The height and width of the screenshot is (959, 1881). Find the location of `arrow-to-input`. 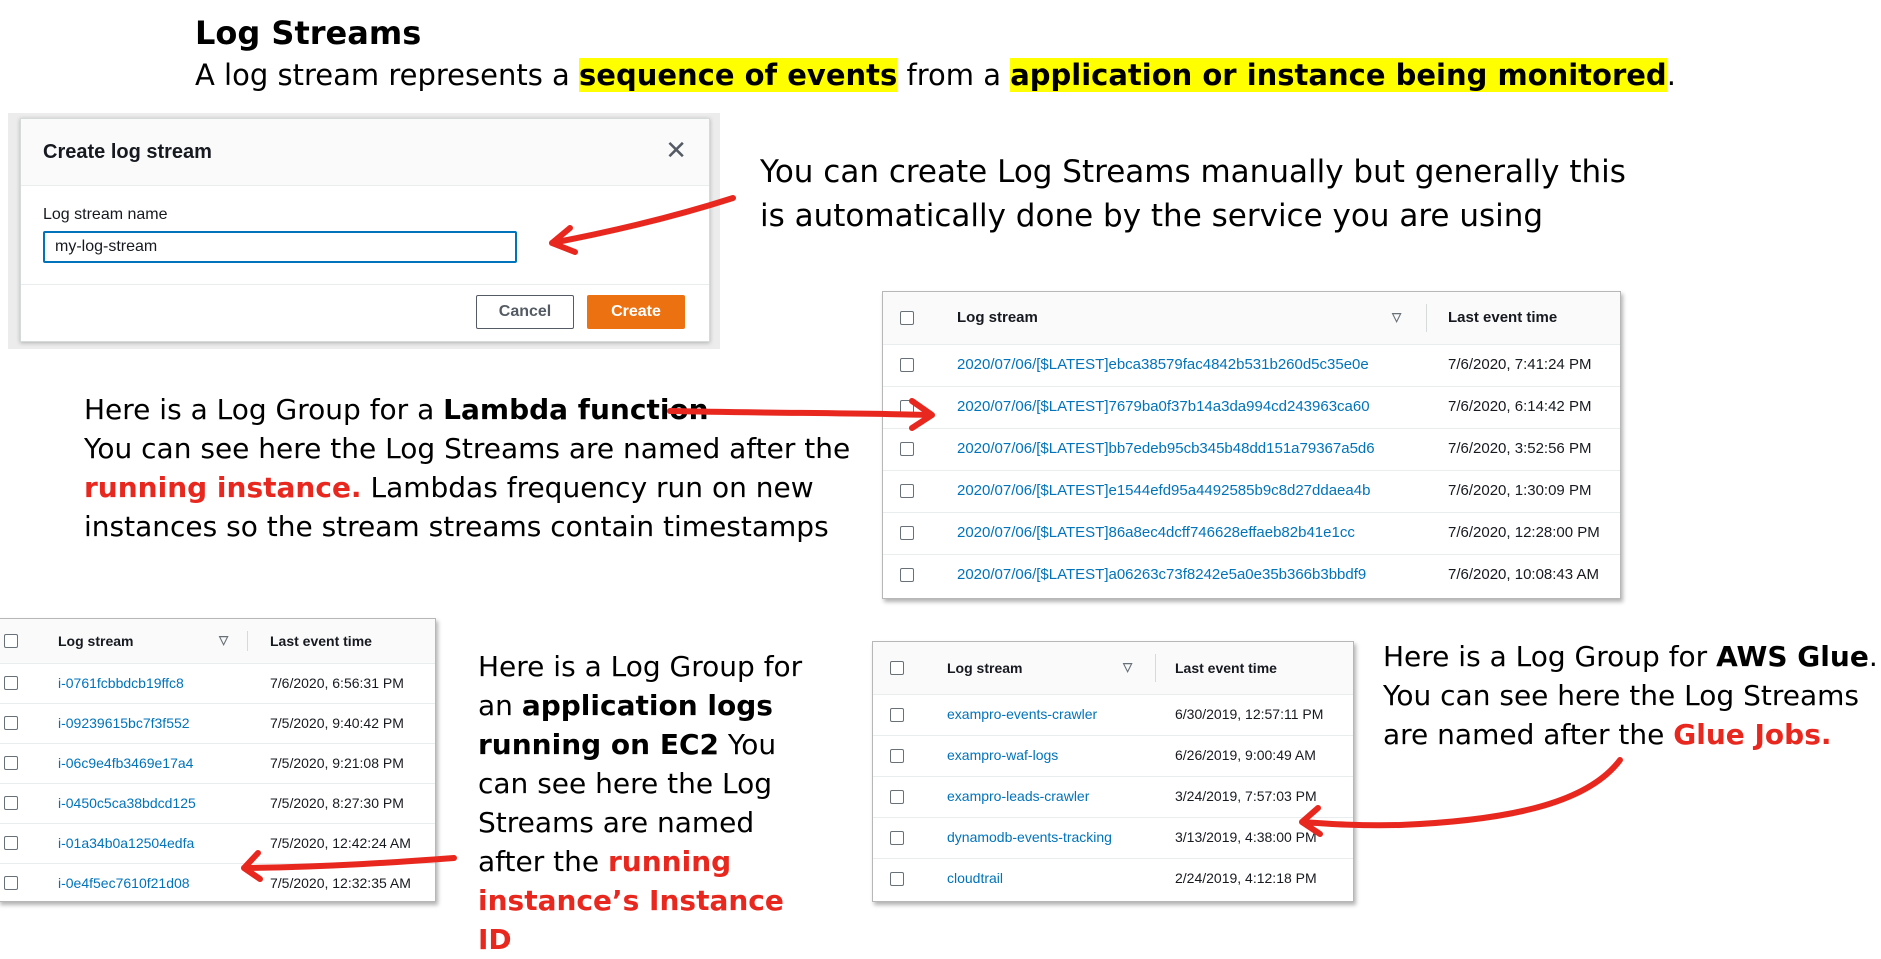

arrow-to-input is located at coordinates (642, 225).